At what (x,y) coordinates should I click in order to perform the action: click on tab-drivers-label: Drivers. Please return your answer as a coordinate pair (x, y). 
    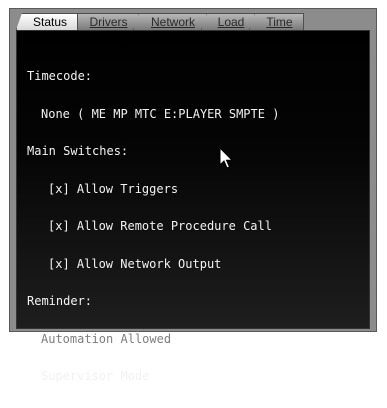
    Looking at the image, I should click on (108, 22).